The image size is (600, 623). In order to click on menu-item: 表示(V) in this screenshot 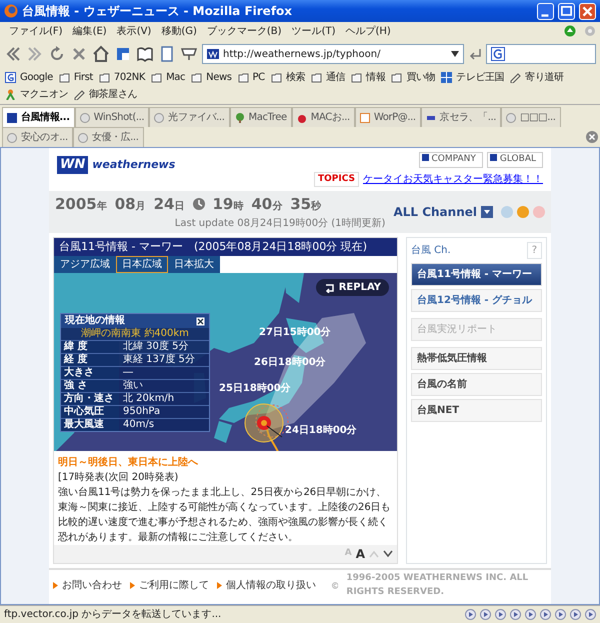, I will do `click(134, 31)`.